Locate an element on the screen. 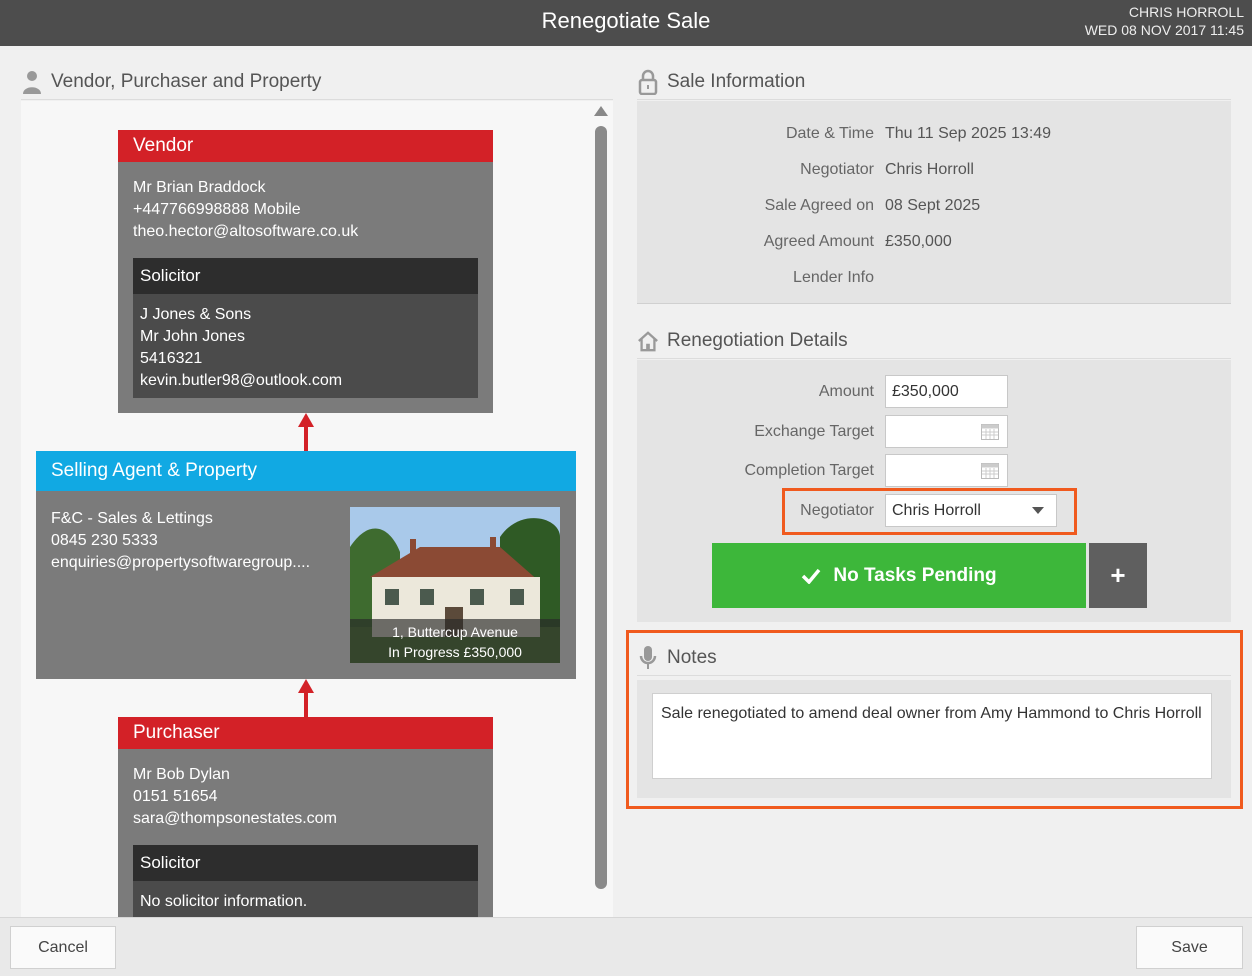  info-label: Date & Time is located at coordinates (829, 133).